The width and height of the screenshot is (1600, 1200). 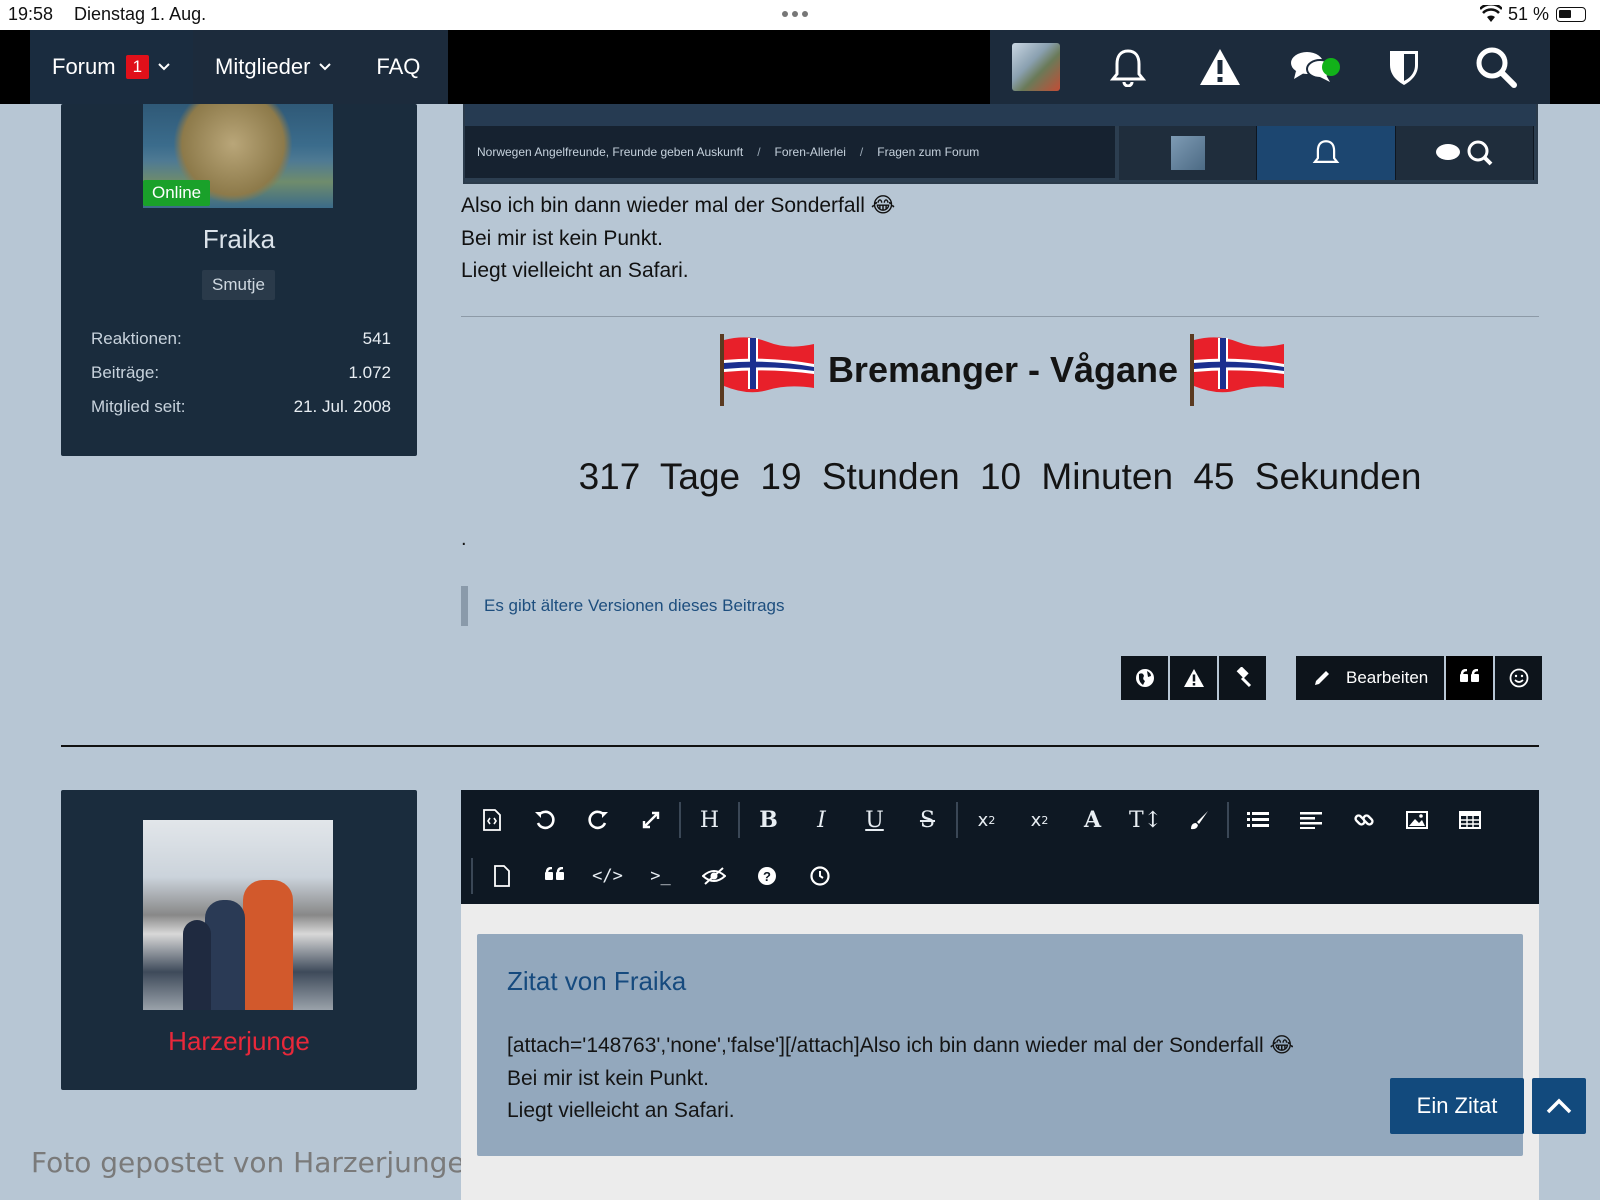 I want to click on post-actions-right: Bearbeiten, so click(x=1419, y=678).